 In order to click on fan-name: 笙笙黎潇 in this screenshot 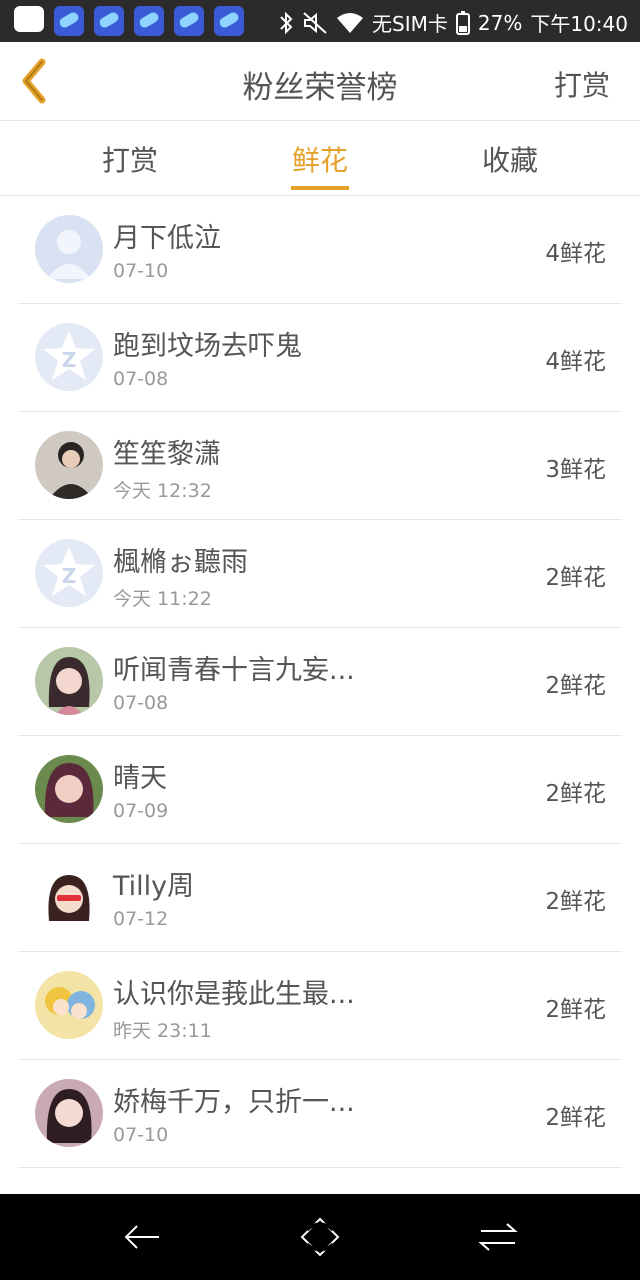, I will do `click(167, 454)`.